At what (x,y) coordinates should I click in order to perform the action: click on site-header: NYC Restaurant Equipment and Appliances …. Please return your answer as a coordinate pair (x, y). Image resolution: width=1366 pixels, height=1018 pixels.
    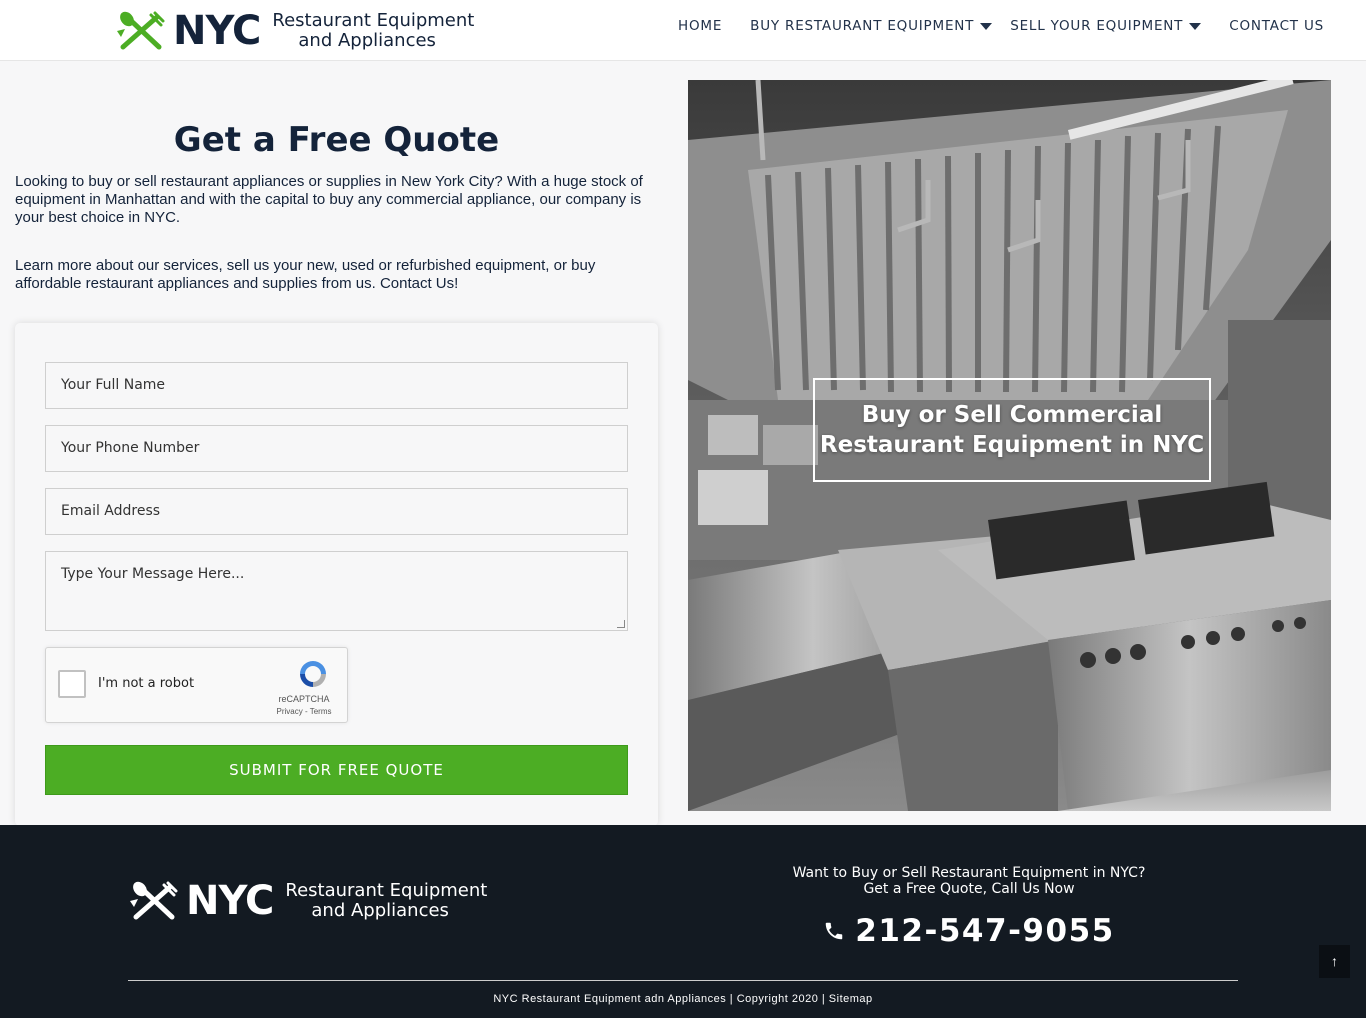
    Looking at the image, I should click on (683, 30).